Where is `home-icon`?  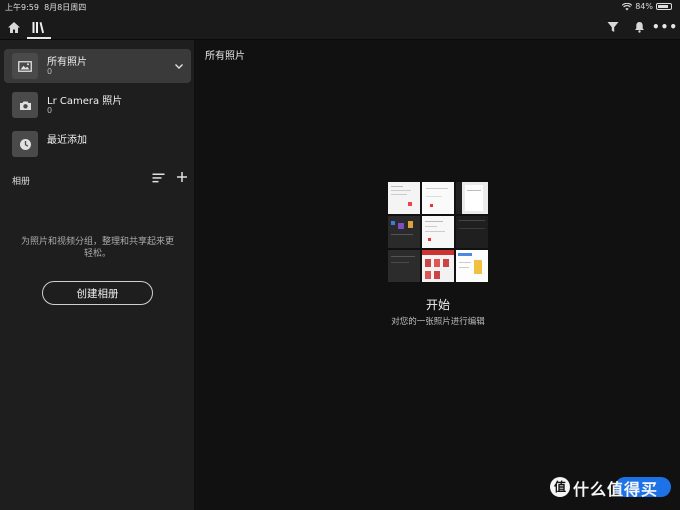
home-icon is located at coordinates (14, 27).